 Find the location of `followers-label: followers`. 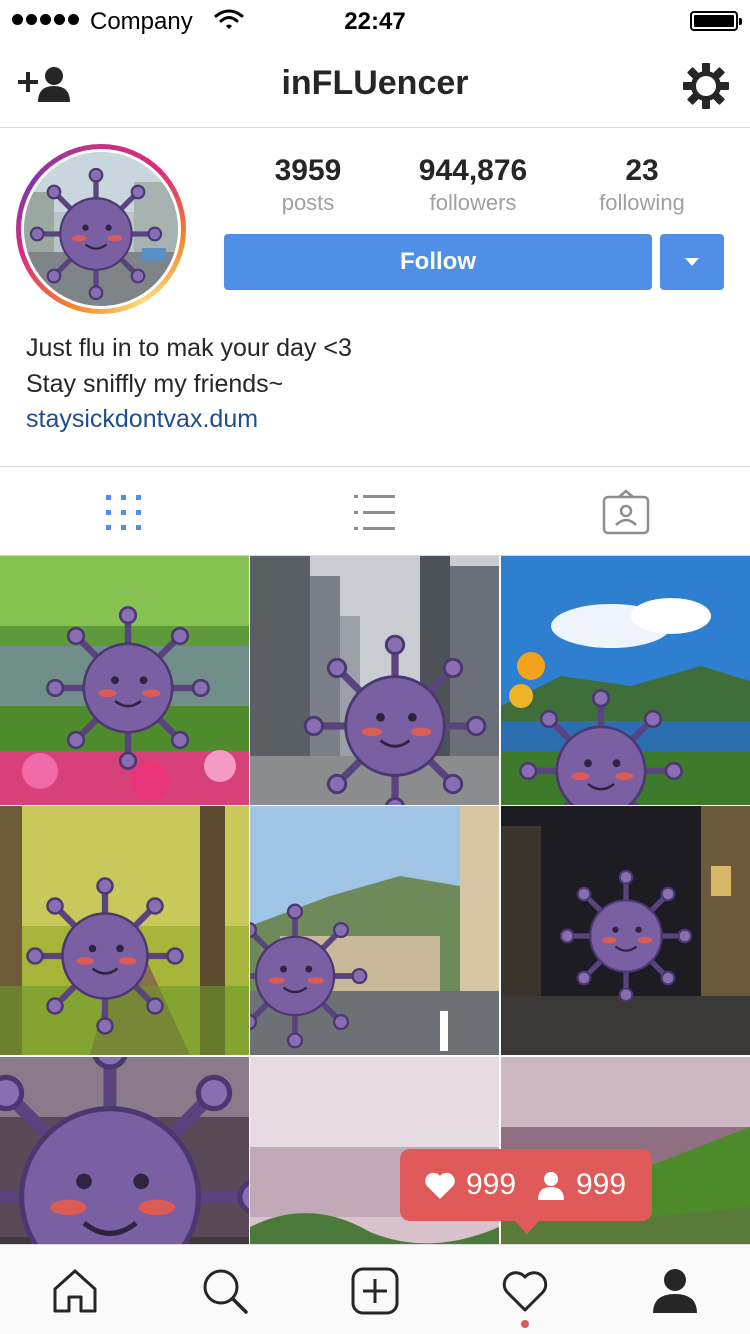

followers-label: followers is located at coordinates (473, 202).